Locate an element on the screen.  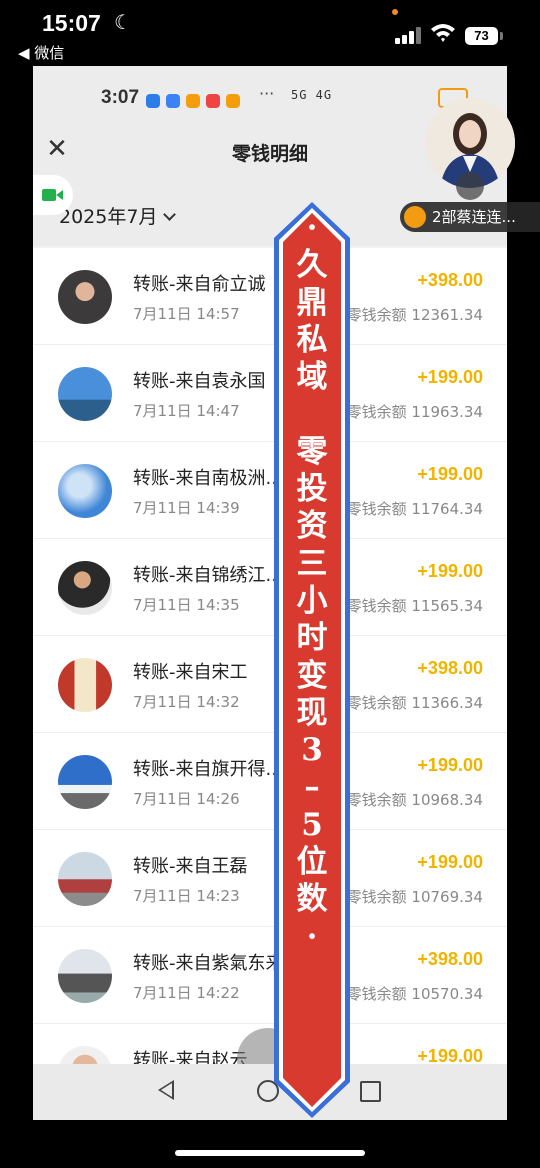
transaction-time: 7月11日 14:57 is located at coordinates (186, 314).